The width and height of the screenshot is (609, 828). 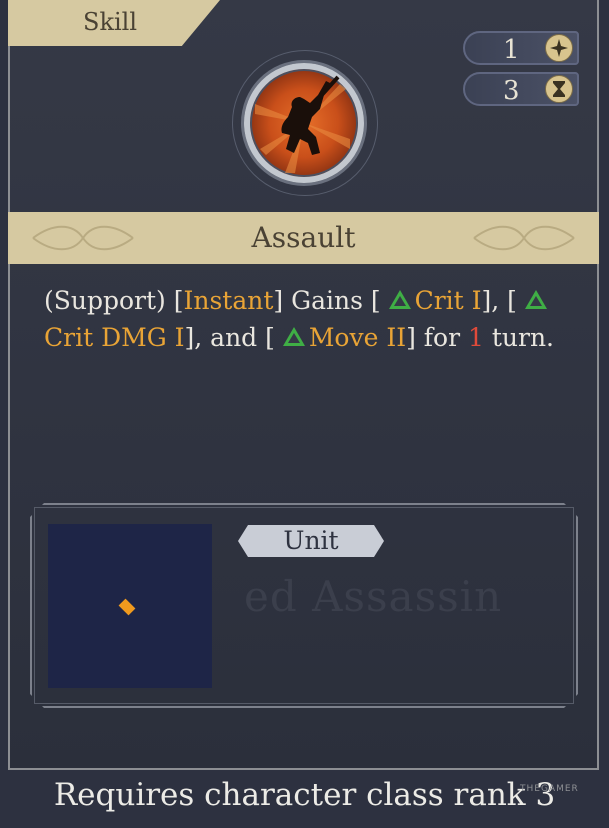 I want to click on watermark: THEGAMER, so click(x=549, y=789).